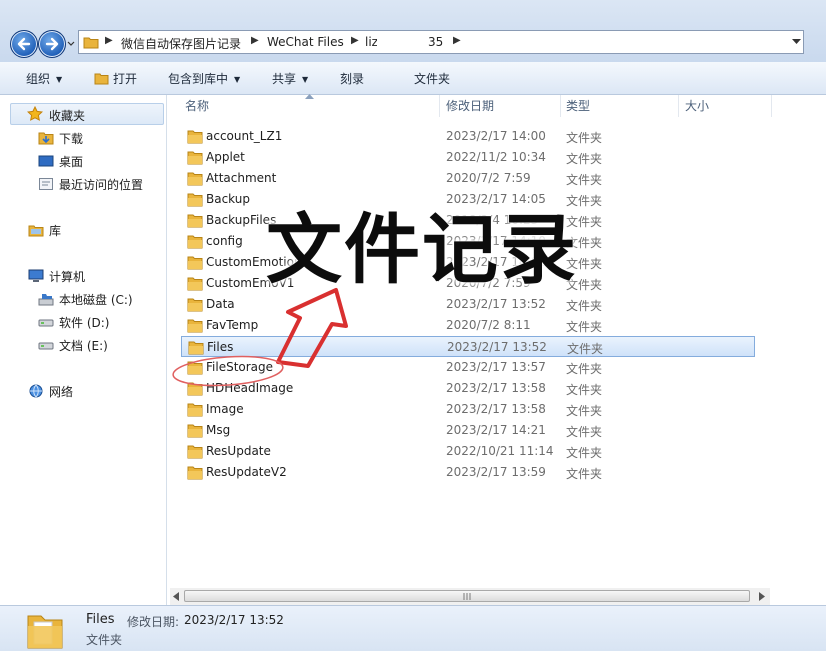 The height and width of the screenshot is (651, 826). Describe the element at coordinates (260, 337) in the screenshot. I see `annotation-layer` at that location.